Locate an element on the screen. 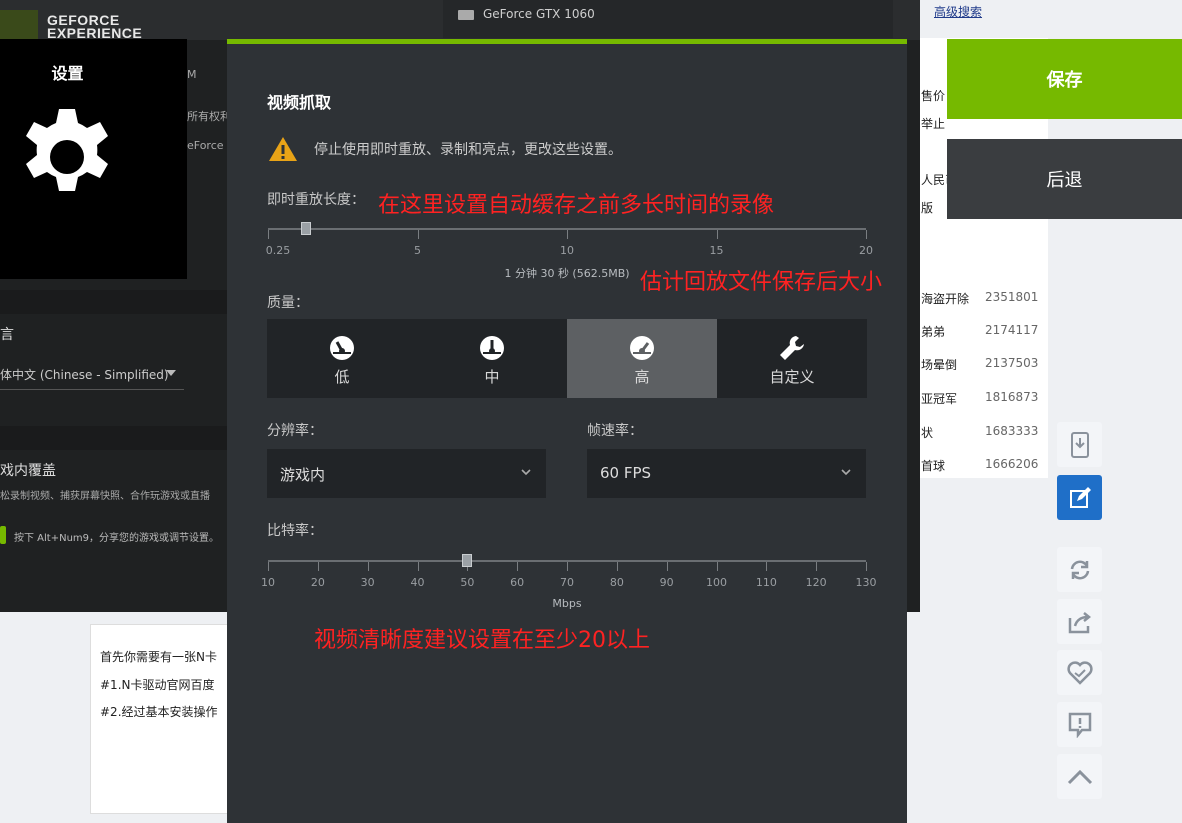  annotation-bitrate: 视频清晰度建议设置在至少20以上 is located at coordinates (482, 640).